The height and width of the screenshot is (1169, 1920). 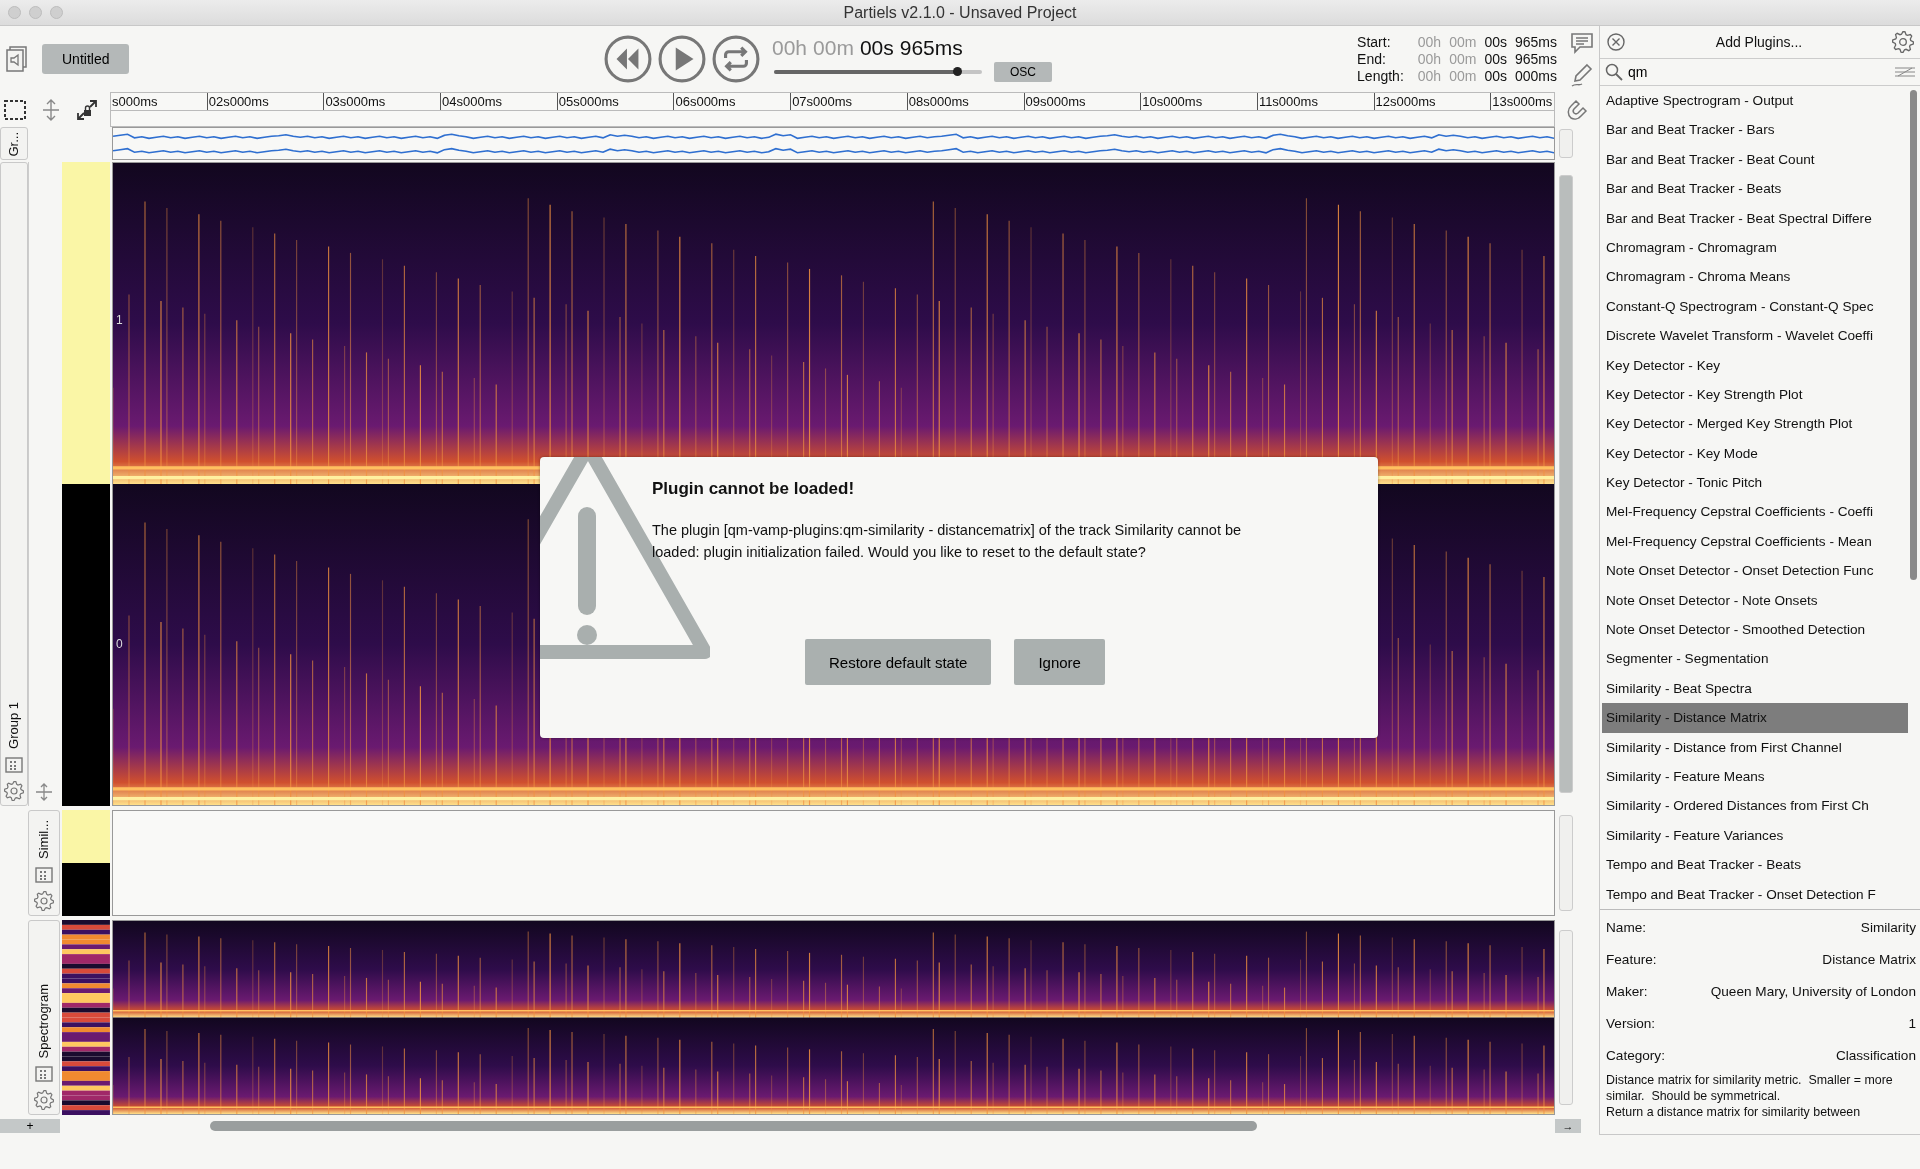 What do you see at coordinates (1432, 101) in the screenshot?
I see `ruler-label: 12s000ms` at bounding box center [1432, 101].